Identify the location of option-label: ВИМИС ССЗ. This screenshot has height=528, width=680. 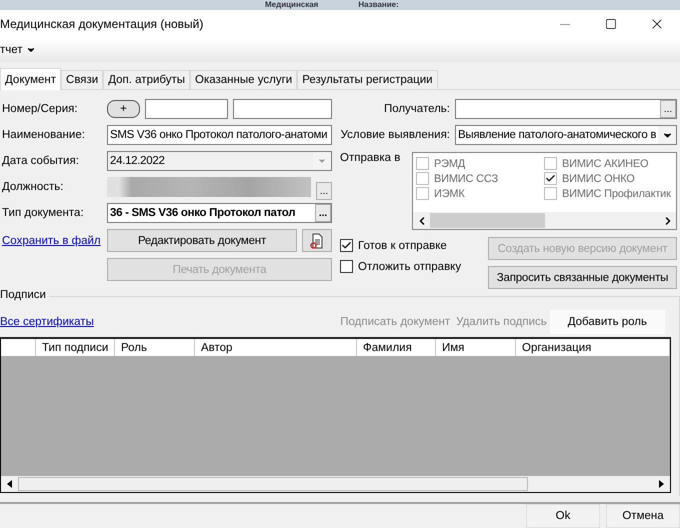
(466, 178).